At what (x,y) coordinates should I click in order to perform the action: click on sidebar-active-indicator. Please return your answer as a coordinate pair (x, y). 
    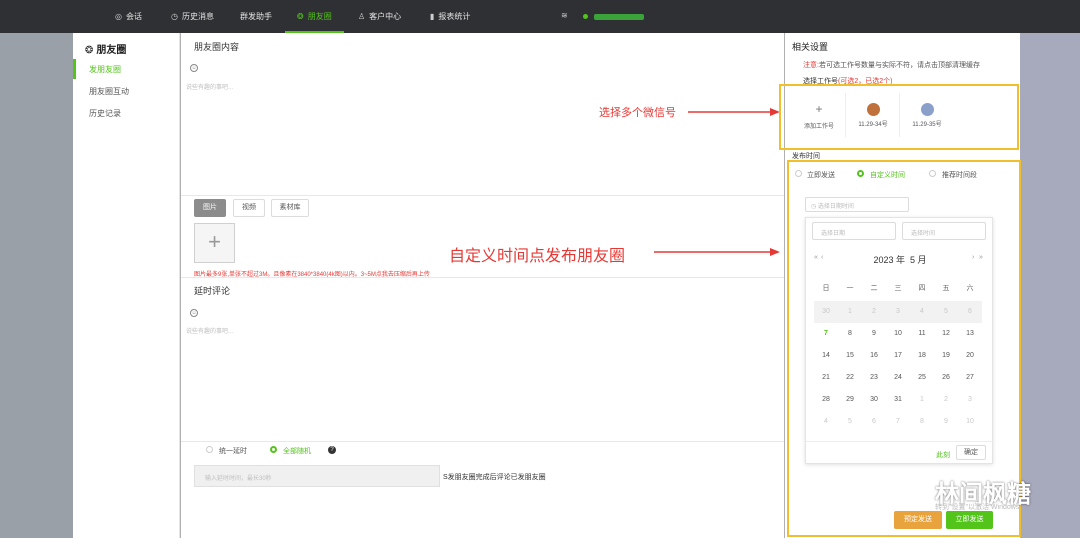
    Looking at the image, I should click on (74, 69).